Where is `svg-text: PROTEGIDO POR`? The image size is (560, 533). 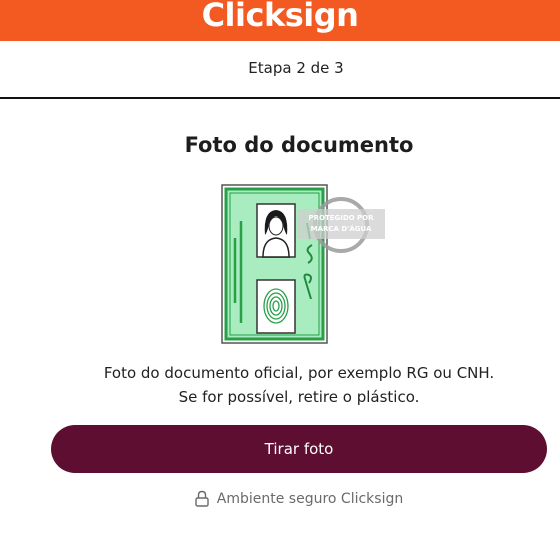 svg-text: PROTEGIDO POR is located at coordinates (341, 218).